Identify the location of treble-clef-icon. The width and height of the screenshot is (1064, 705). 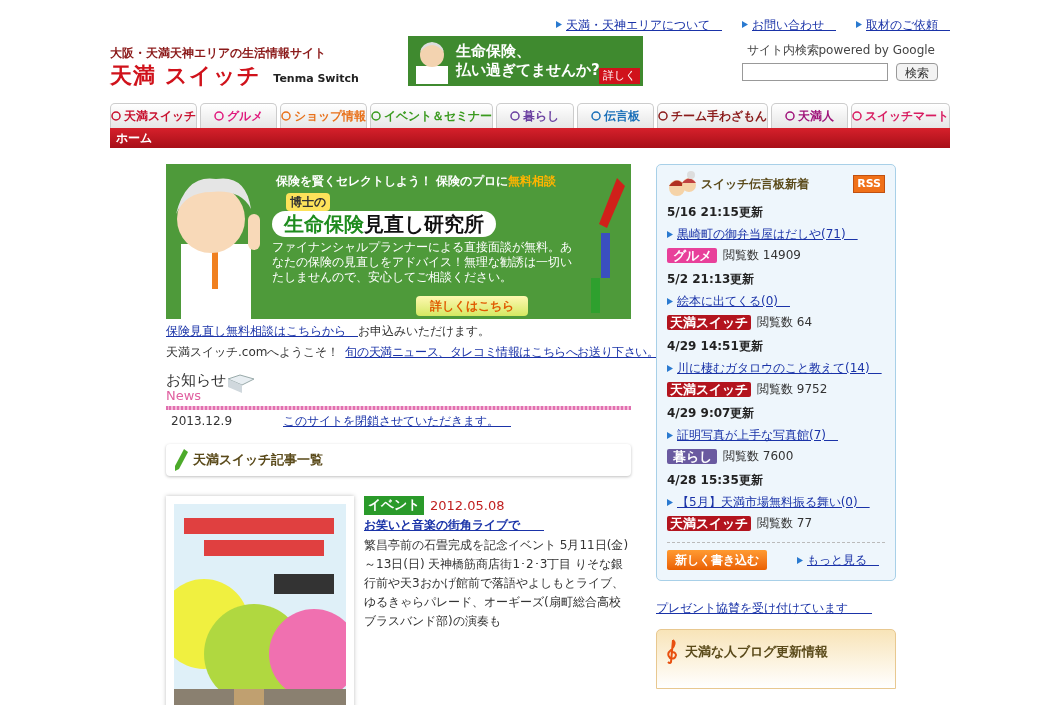
(672, 651).